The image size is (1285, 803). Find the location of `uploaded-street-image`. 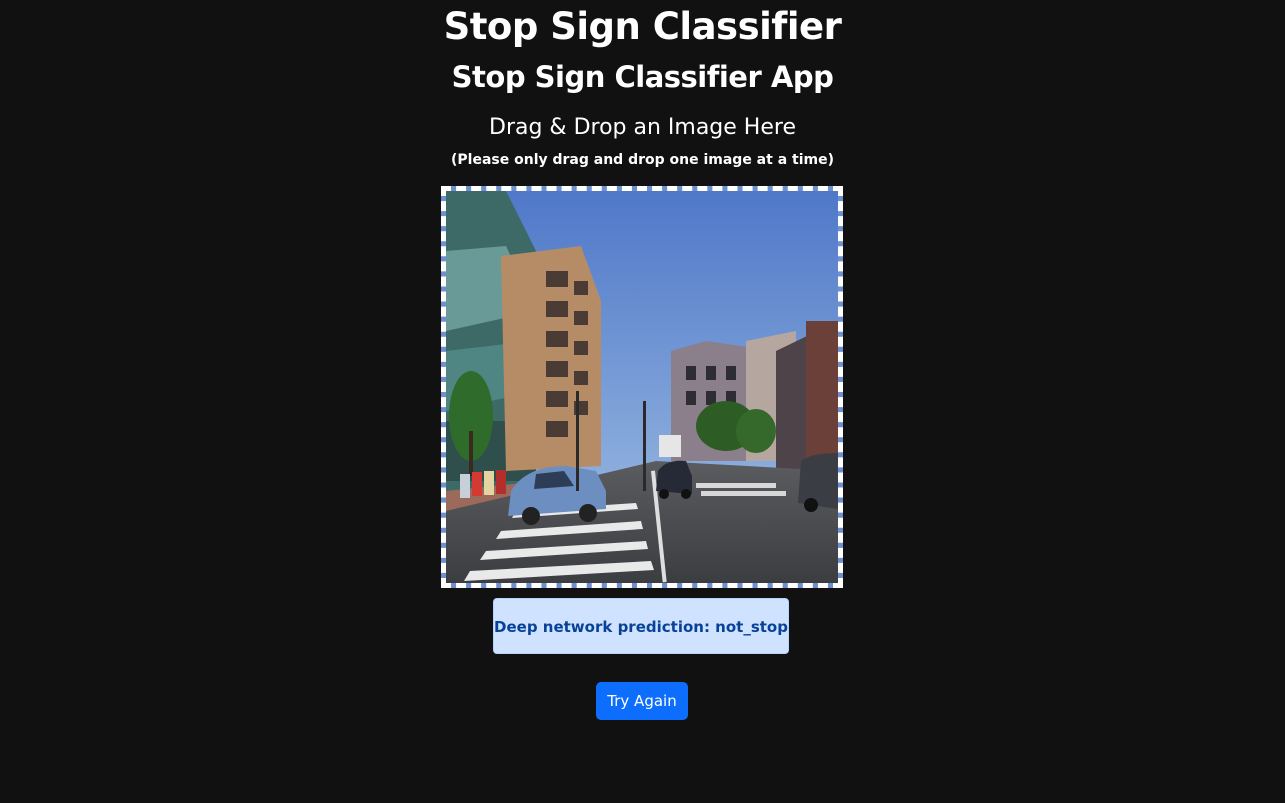

uploaded-street-image is located at coordinates (642, 387).